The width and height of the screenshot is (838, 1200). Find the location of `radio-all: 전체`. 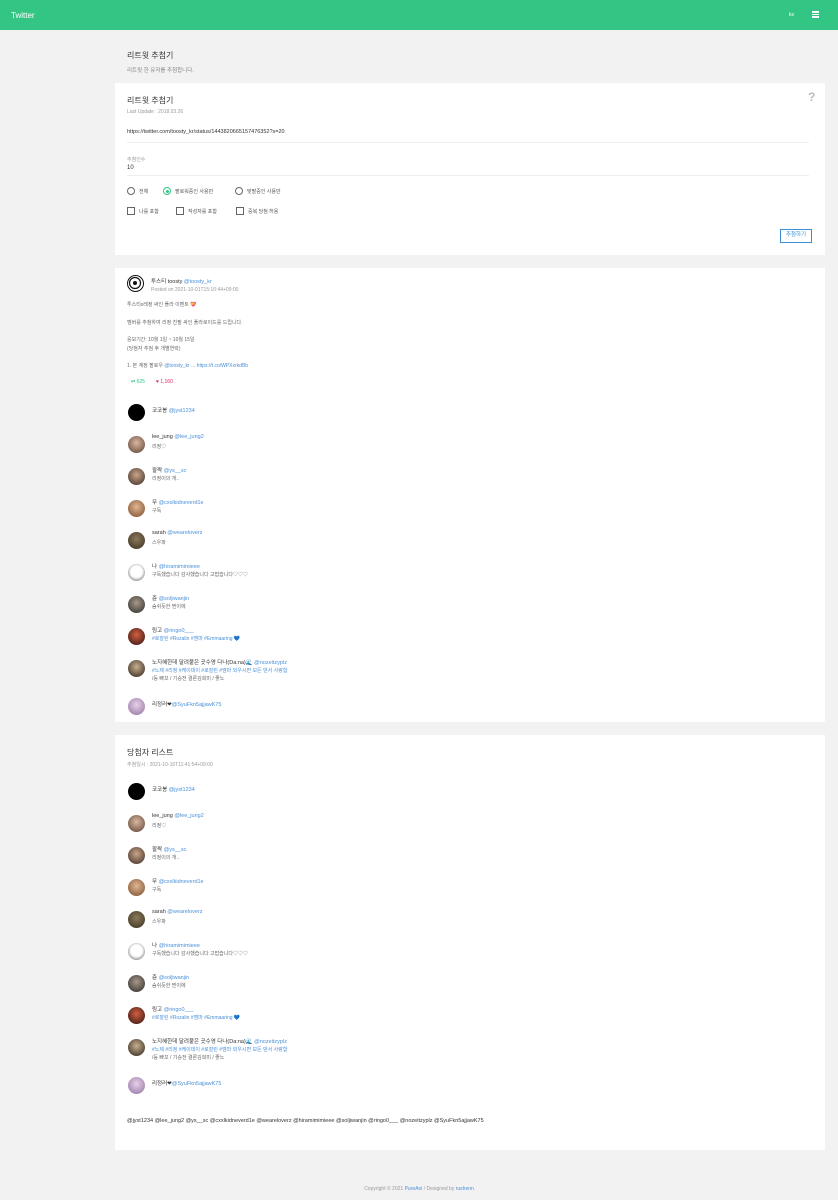

radio-all: 전체 is located at coordinates (137, 191).